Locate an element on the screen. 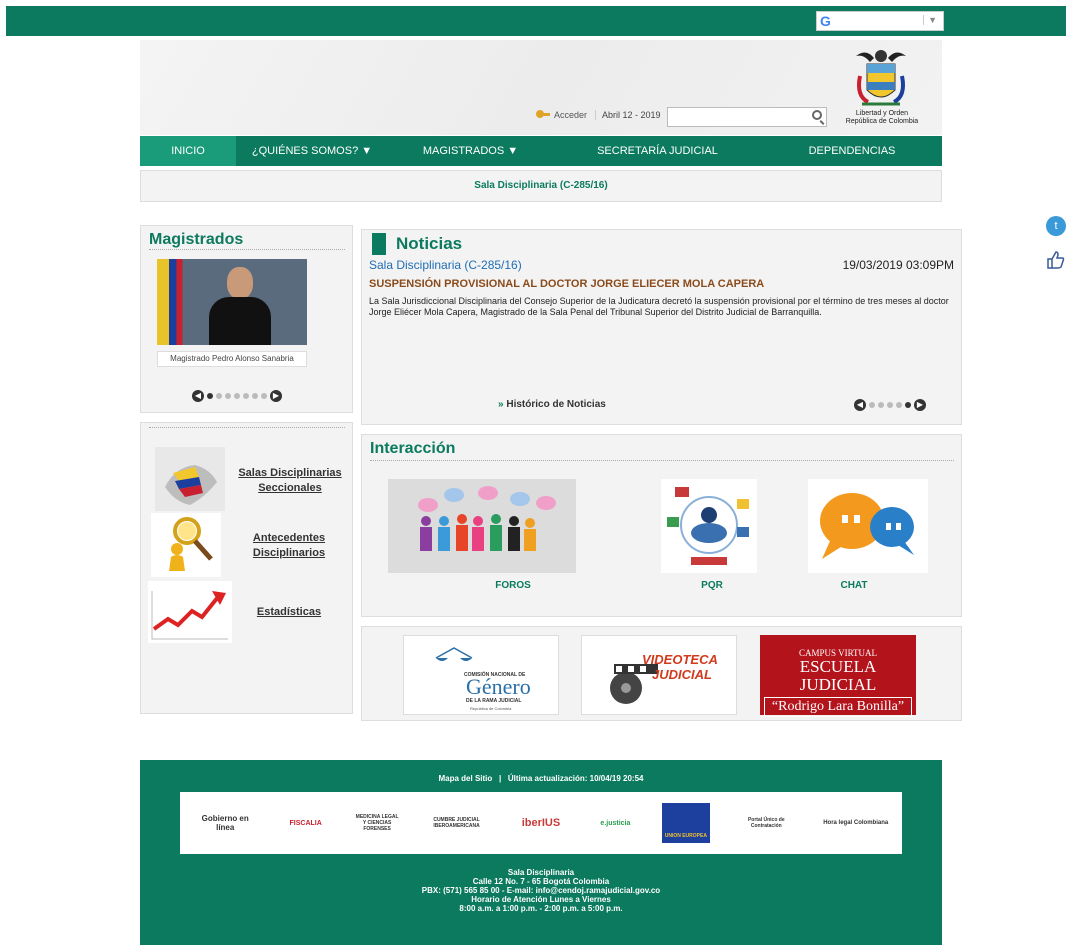 This screenshot has height=945, width=1066. interaccion-title: Interacción is located at coordinates (662, 449).